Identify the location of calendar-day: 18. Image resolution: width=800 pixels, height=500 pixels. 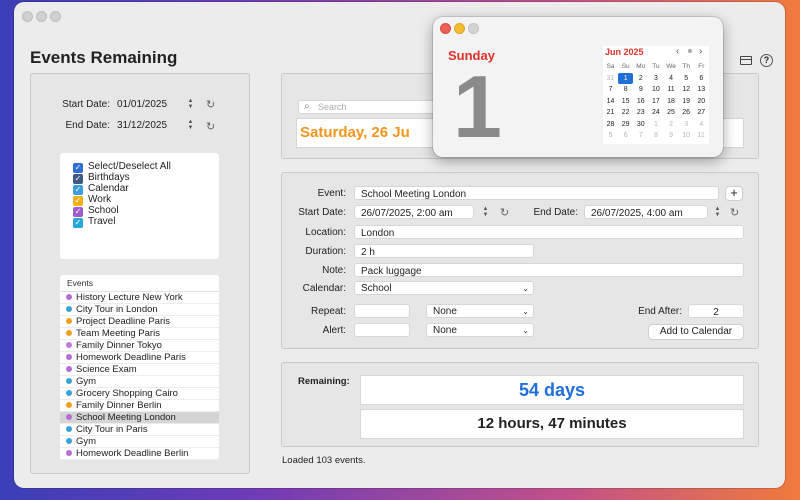
(671, 102).